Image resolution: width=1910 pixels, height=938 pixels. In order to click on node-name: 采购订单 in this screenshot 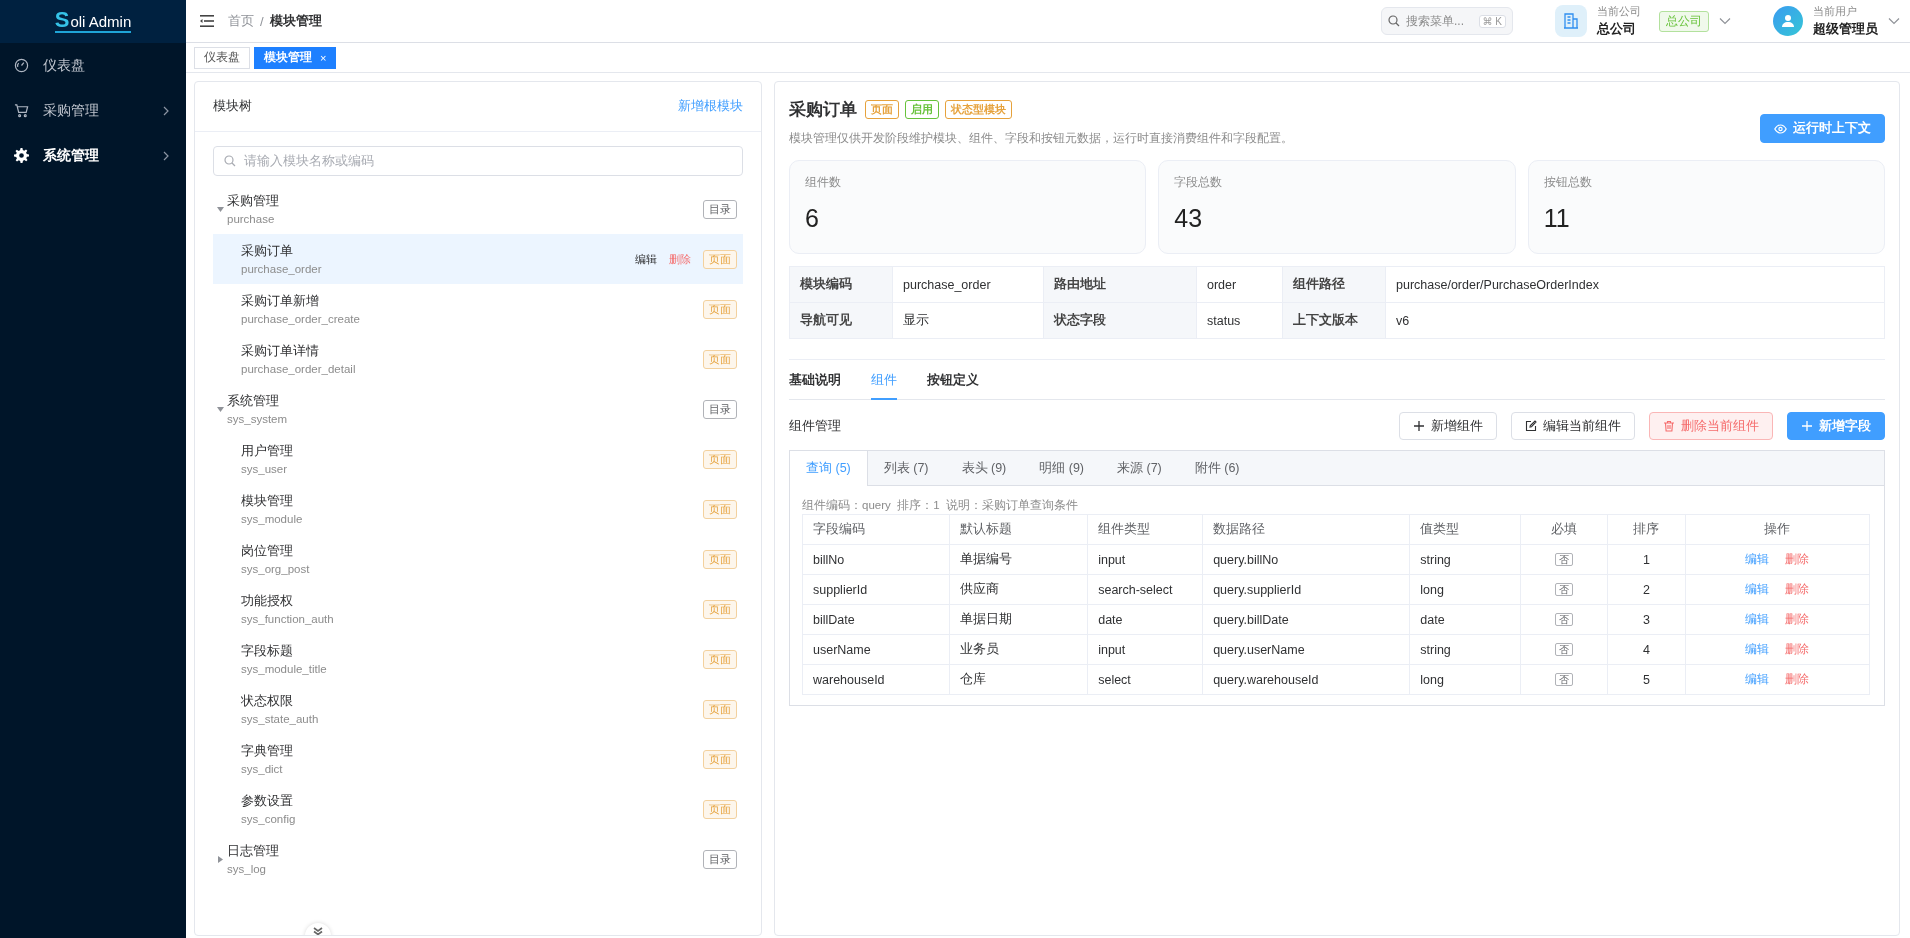, I will do `click(267, 251)`.